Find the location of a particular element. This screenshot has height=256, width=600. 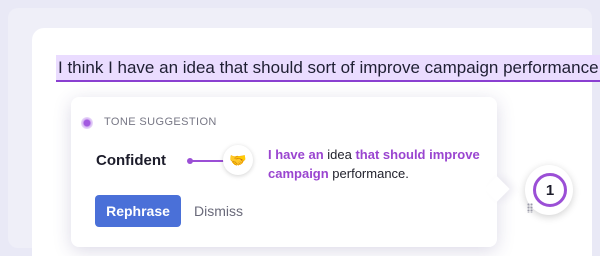

dismiss-button: Dismiss is located at coordinates (218, 211).